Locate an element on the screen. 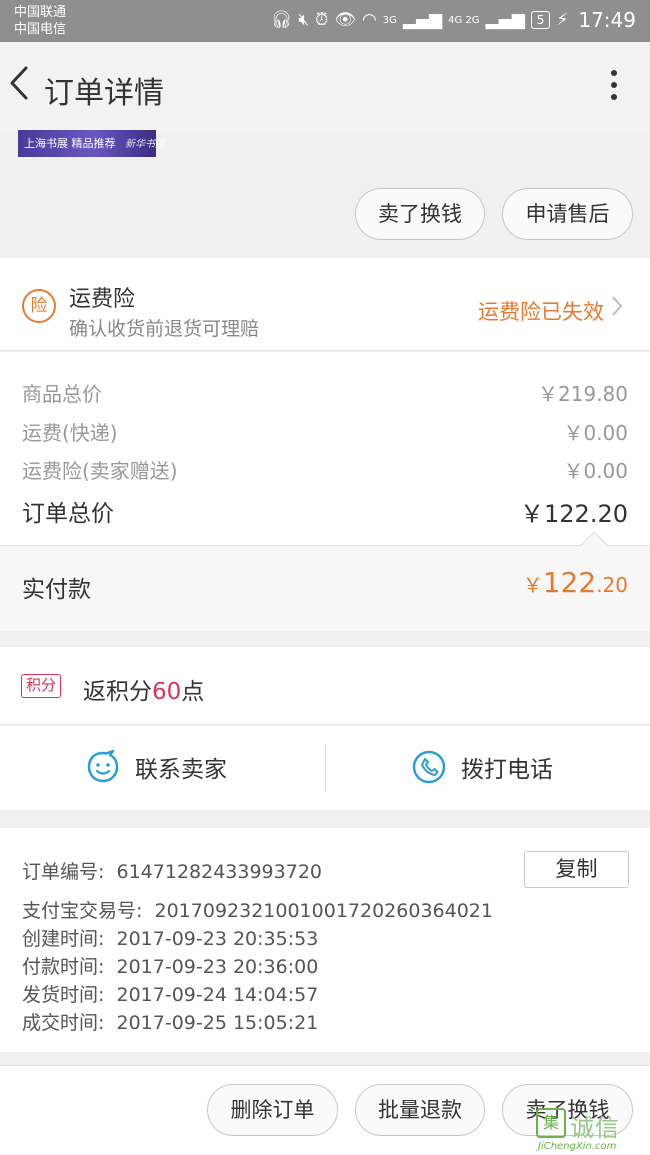  info-value: 2017-09-23 20:36:00 is located at coordinates (217, 967).